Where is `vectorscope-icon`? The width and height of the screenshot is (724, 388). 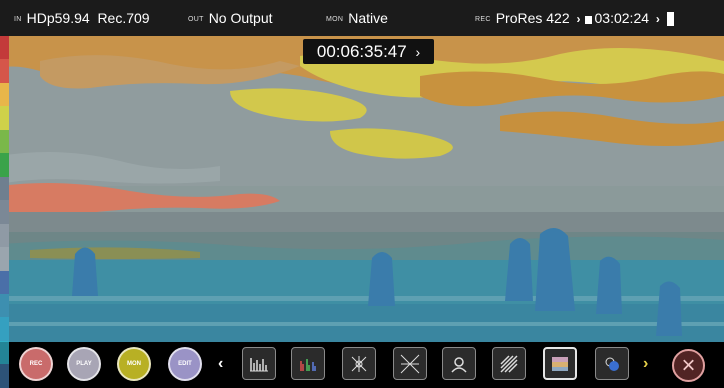
vectorscope-icon is located at coordinates (410, 363).